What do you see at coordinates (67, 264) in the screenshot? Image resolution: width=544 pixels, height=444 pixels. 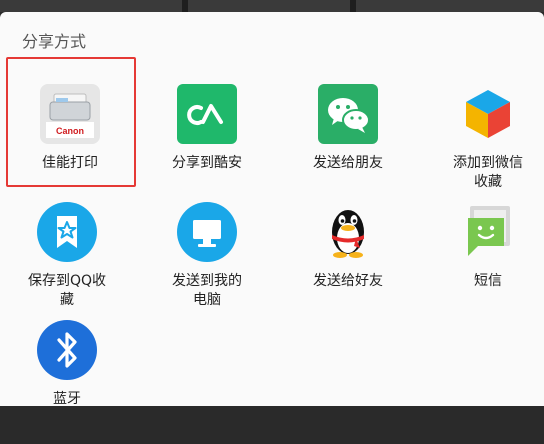 I see `share-target-qq-favorites: 保存到QQ收 藏` at bounding box center [67, 264].